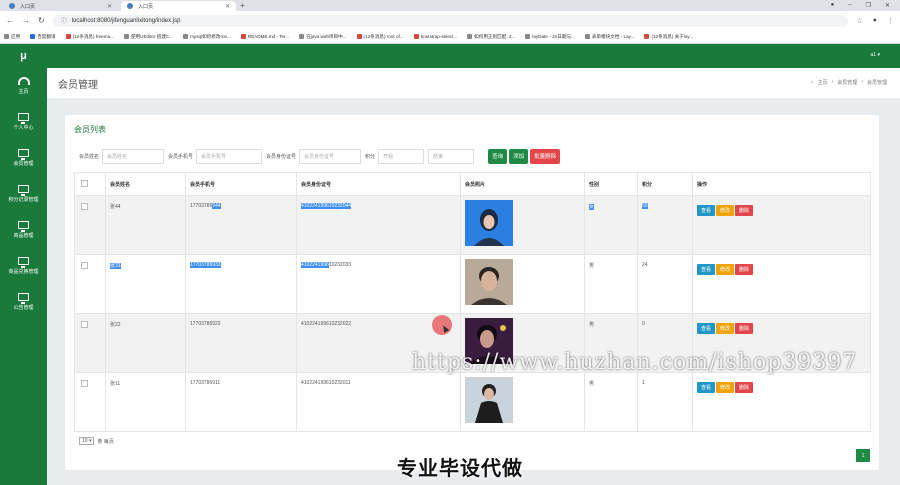 The height and width of the screenshot is (485, 900). I want to click on points-start-input: 开始, so click(401, 156).